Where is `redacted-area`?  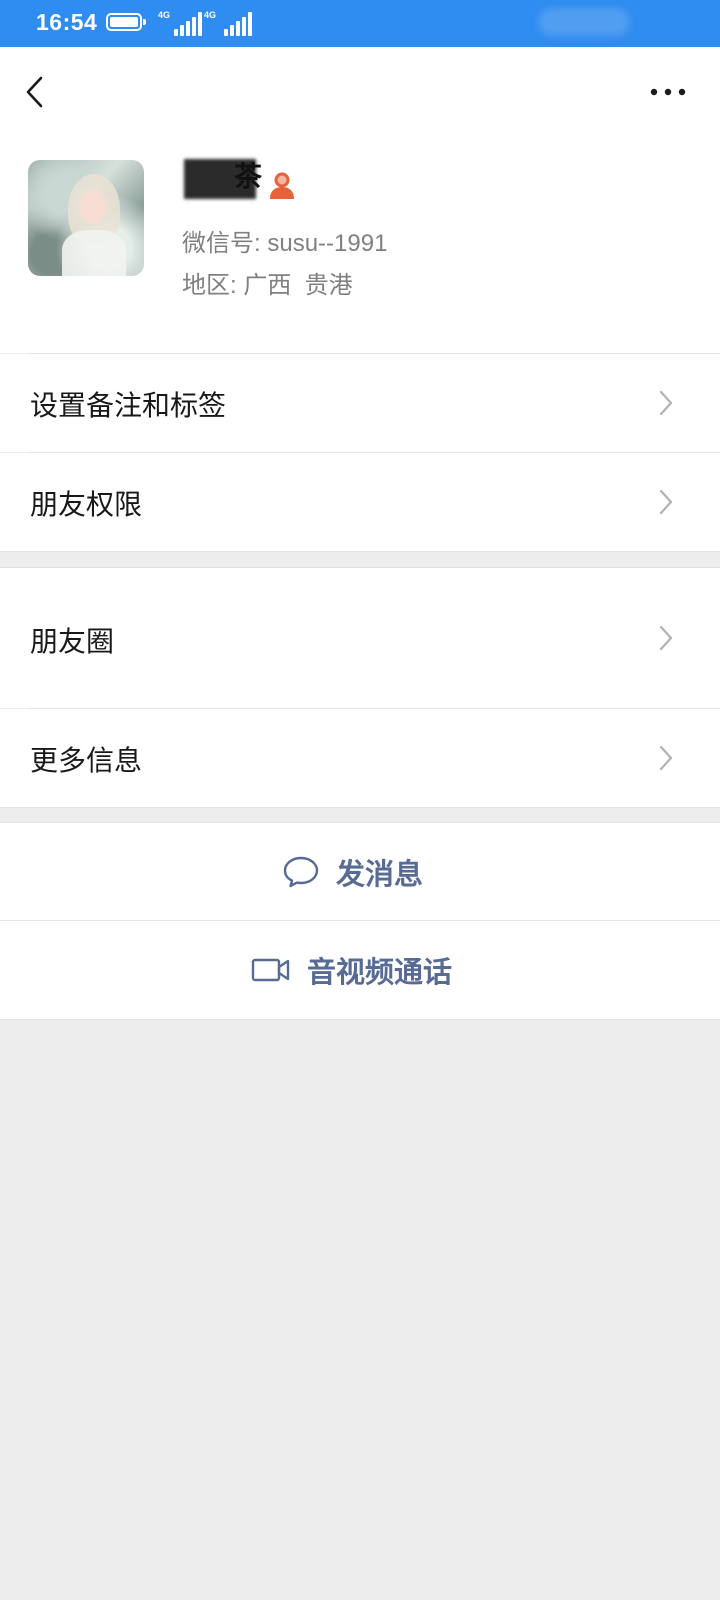
redacted-area is located at coordinates (584, 22).